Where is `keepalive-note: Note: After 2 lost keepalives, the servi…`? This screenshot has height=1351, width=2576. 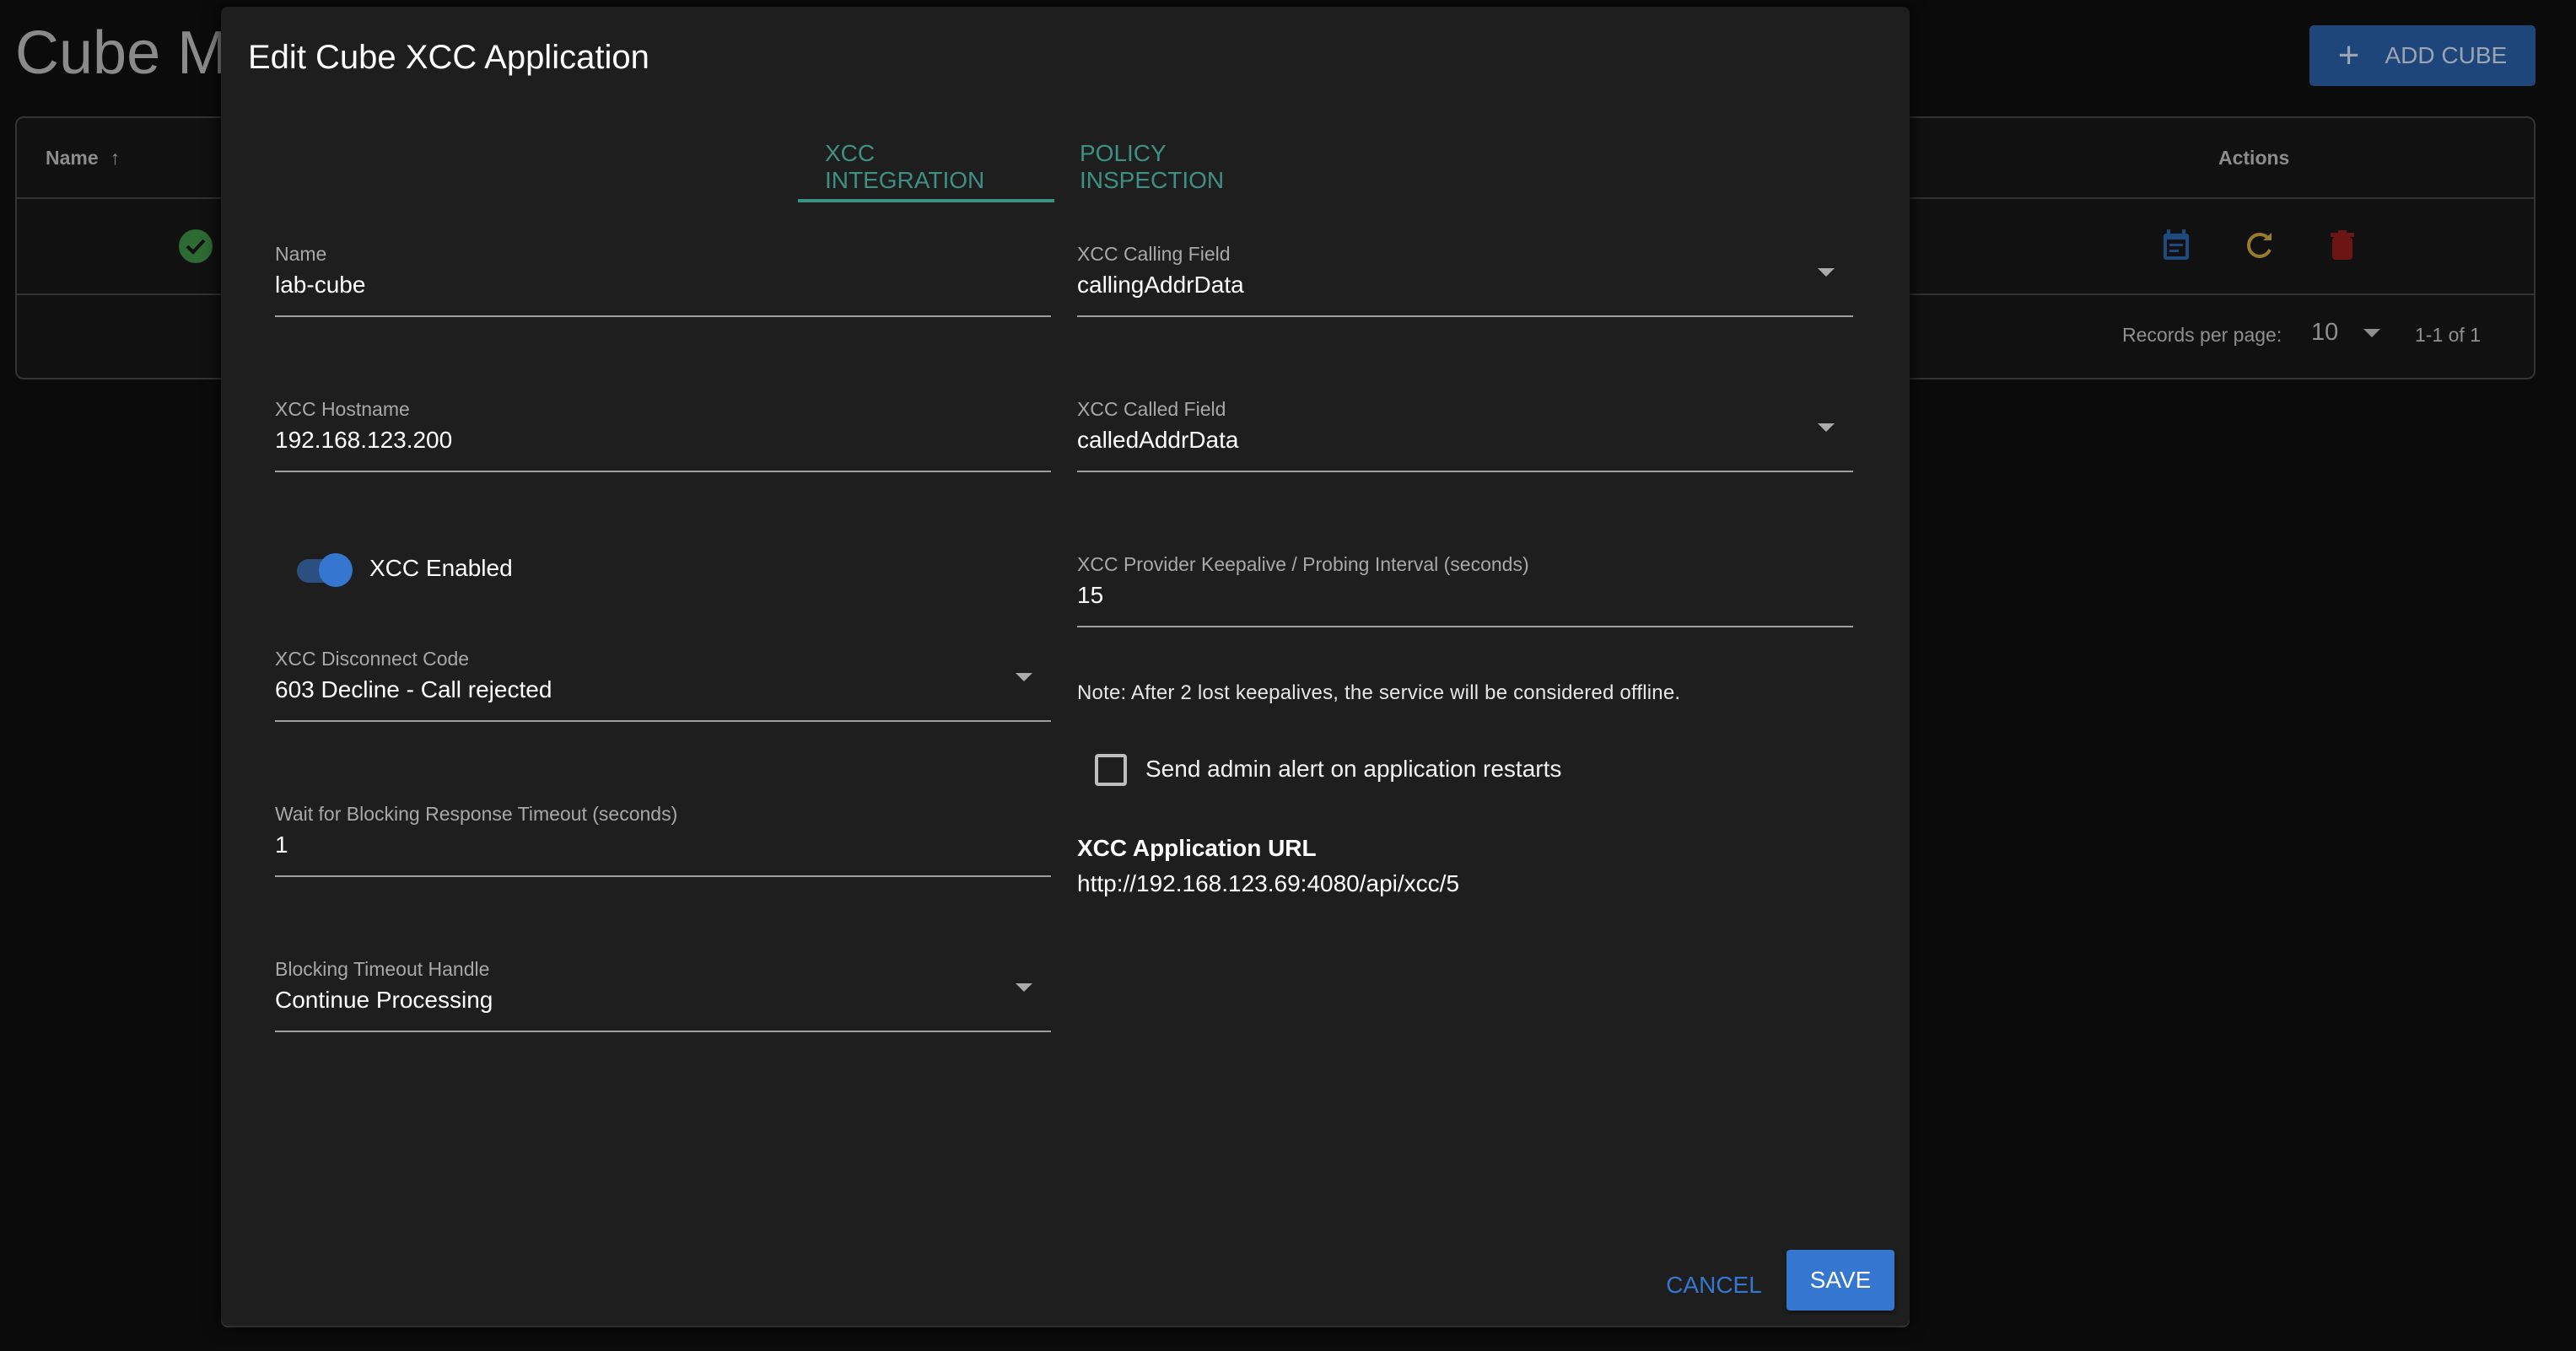 keepalive-note: Note: After 2 lost keepalives, the servi… is located at coordinates (1379, 692).